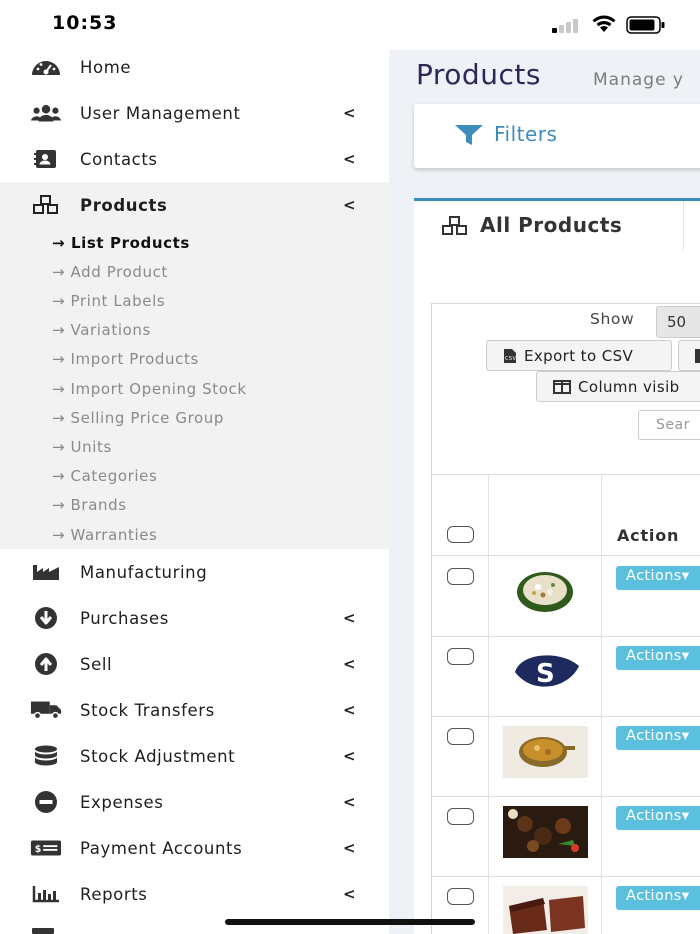 This screenshot has width=700, height=934. I want to click on sidebar-item-stock-transfers: Stock Transfers <, so click(194, 710).